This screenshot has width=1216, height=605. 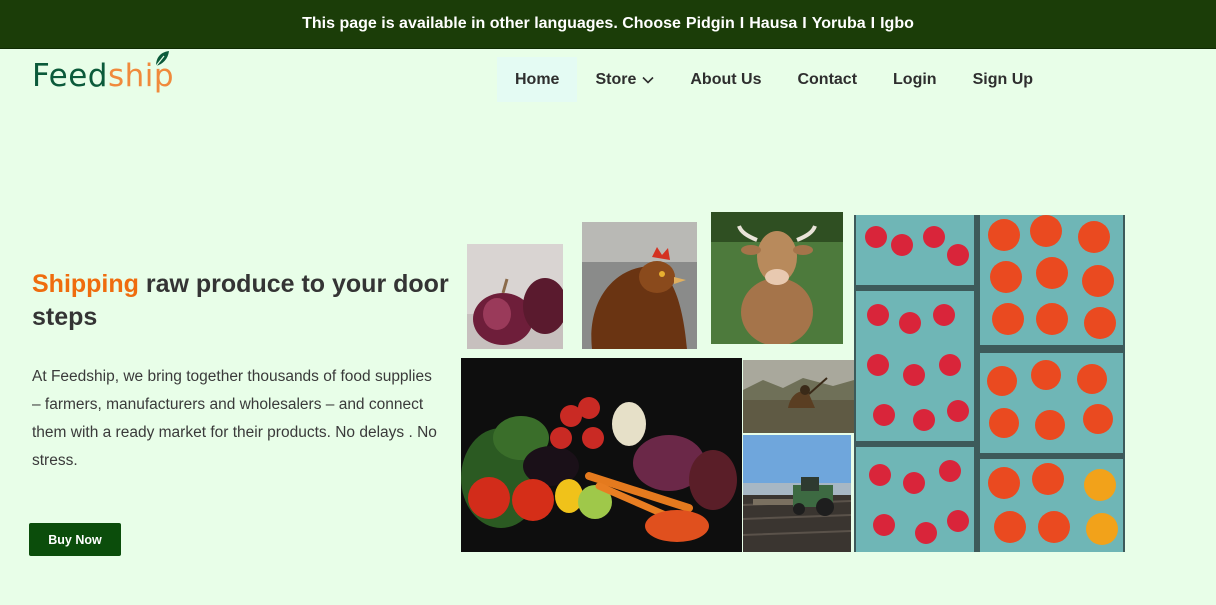 I want to click on logo-text-ship: ship, so click(x=141, y=72).